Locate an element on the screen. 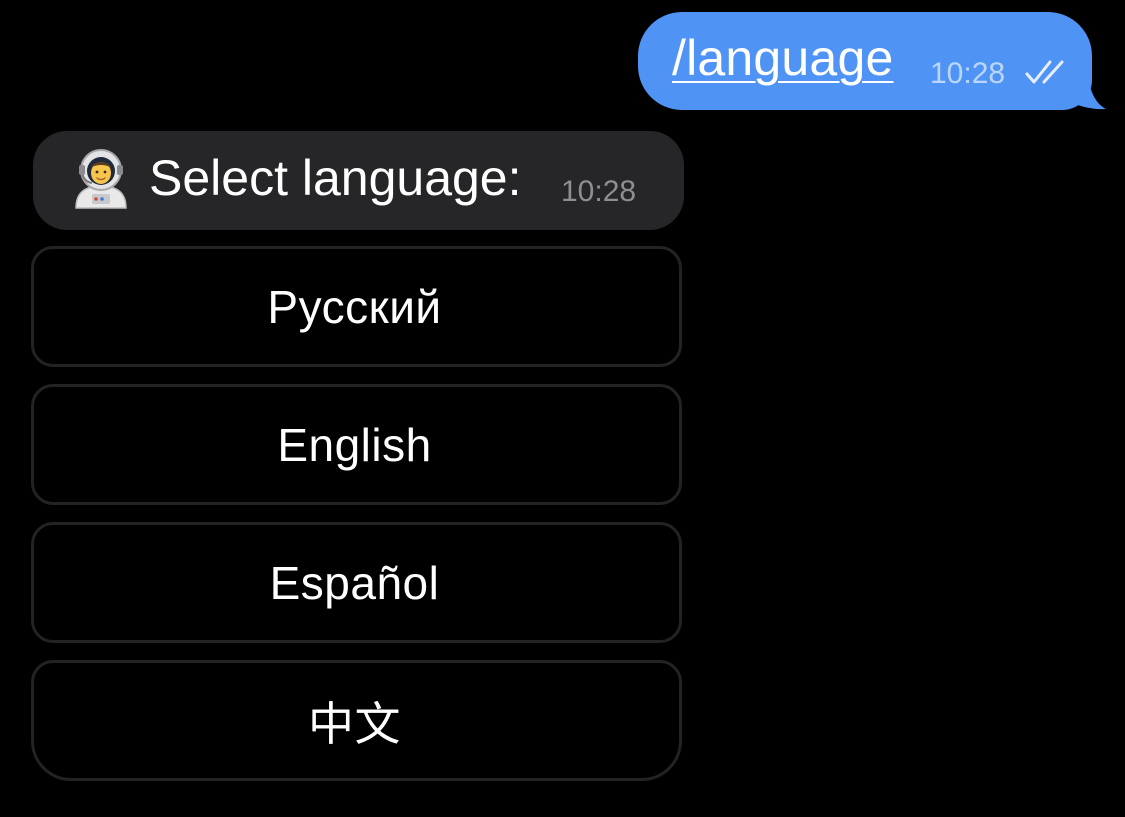  astronaut-emoji-icon is located at coordinates (101, 179).